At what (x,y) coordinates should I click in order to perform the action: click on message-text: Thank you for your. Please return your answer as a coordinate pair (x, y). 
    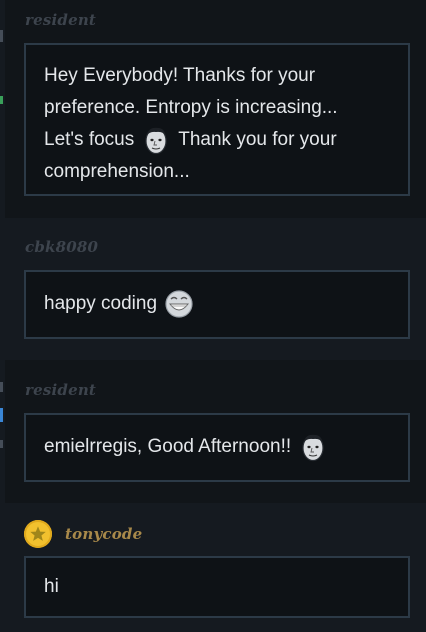
    Looking at the image, I should click on (257, 139).